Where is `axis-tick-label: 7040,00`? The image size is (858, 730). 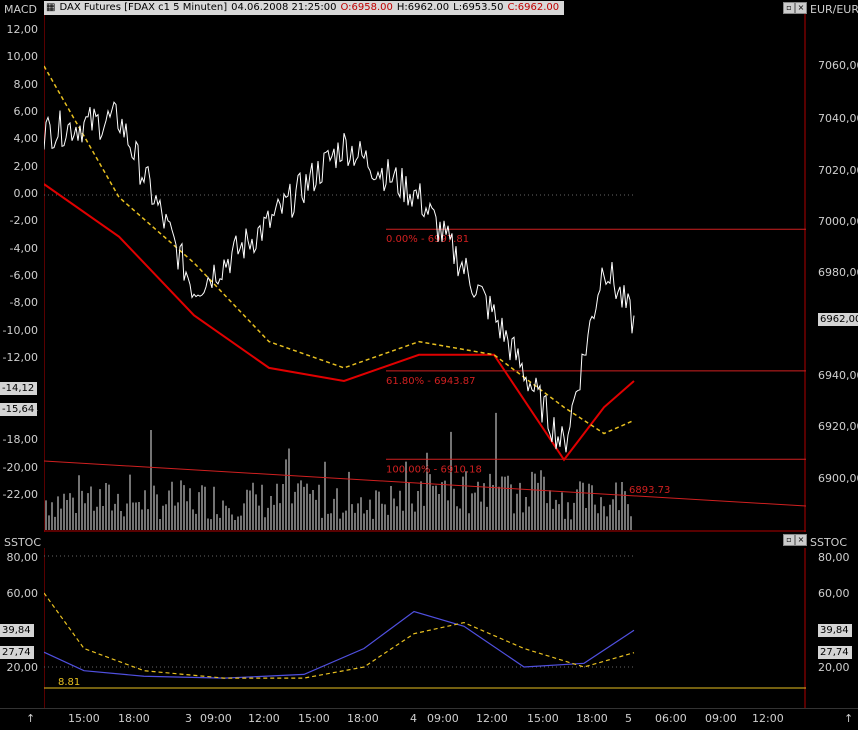 axis-tick-label: 7040,00 is located at coordinates (838, 118).